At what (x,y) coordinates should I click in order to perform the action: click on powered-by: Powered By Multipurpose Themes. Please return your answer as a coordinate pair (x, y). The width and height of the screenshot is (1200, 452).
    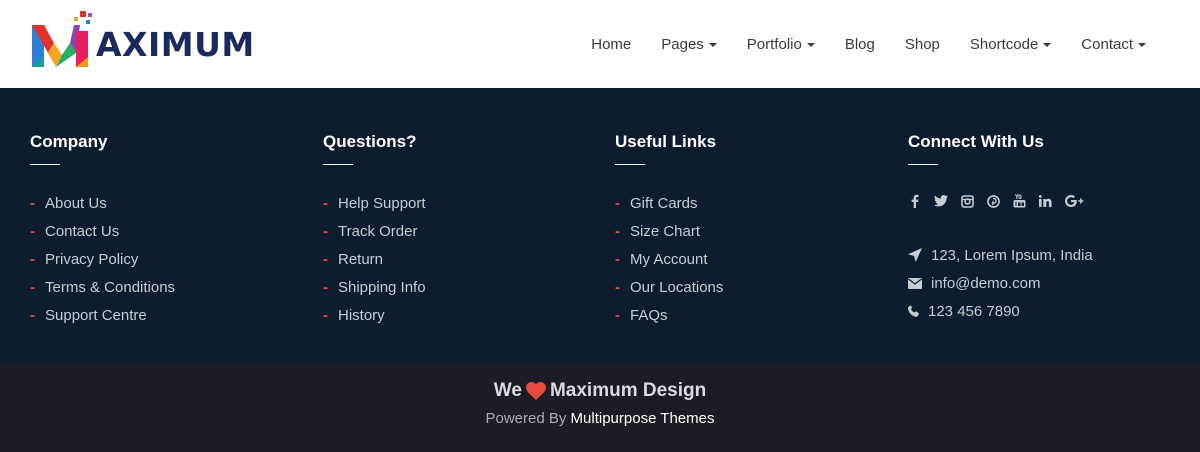
    Looking at the image, I should click on (600, 418).